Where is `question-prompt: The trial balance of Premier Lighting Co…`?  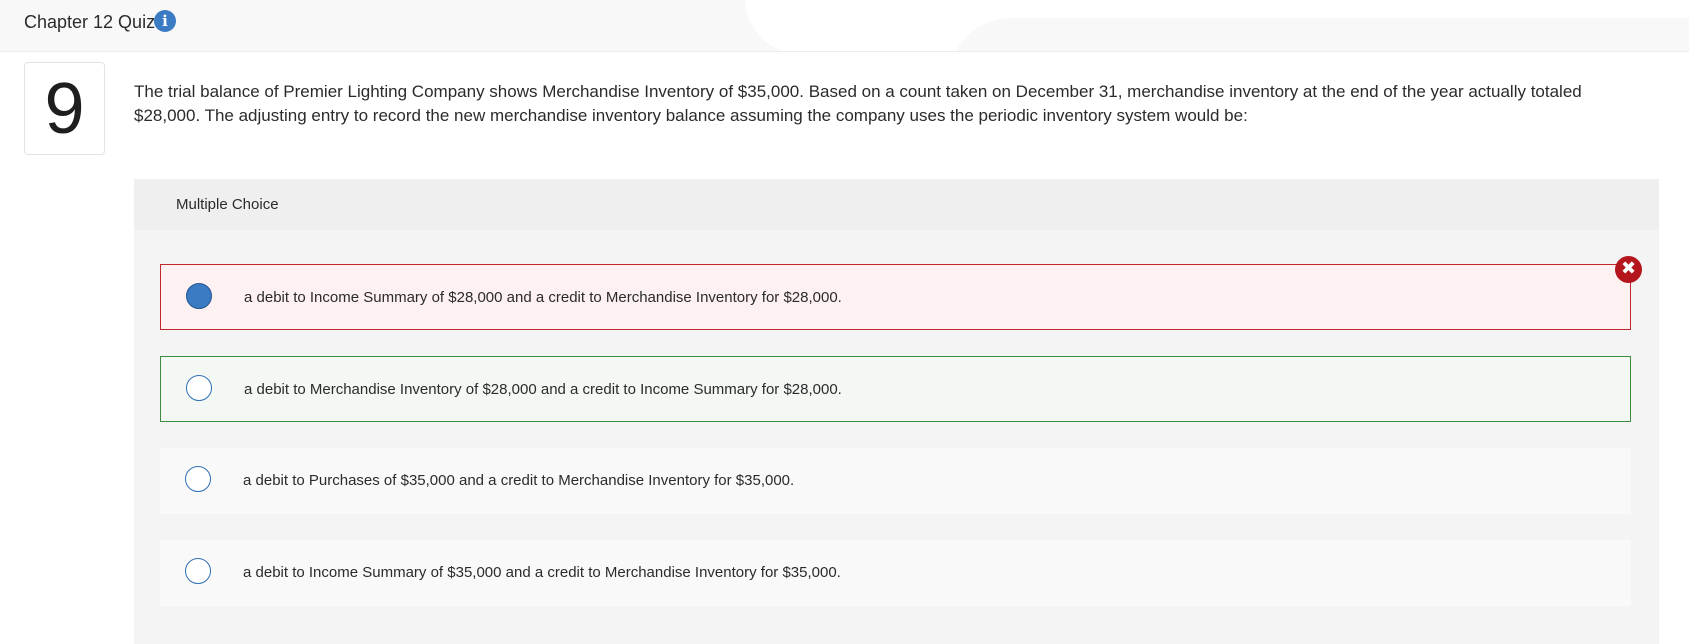
question-prompt: The trial balance of Premier Lighting Co… is located at coordinates (858, 103).